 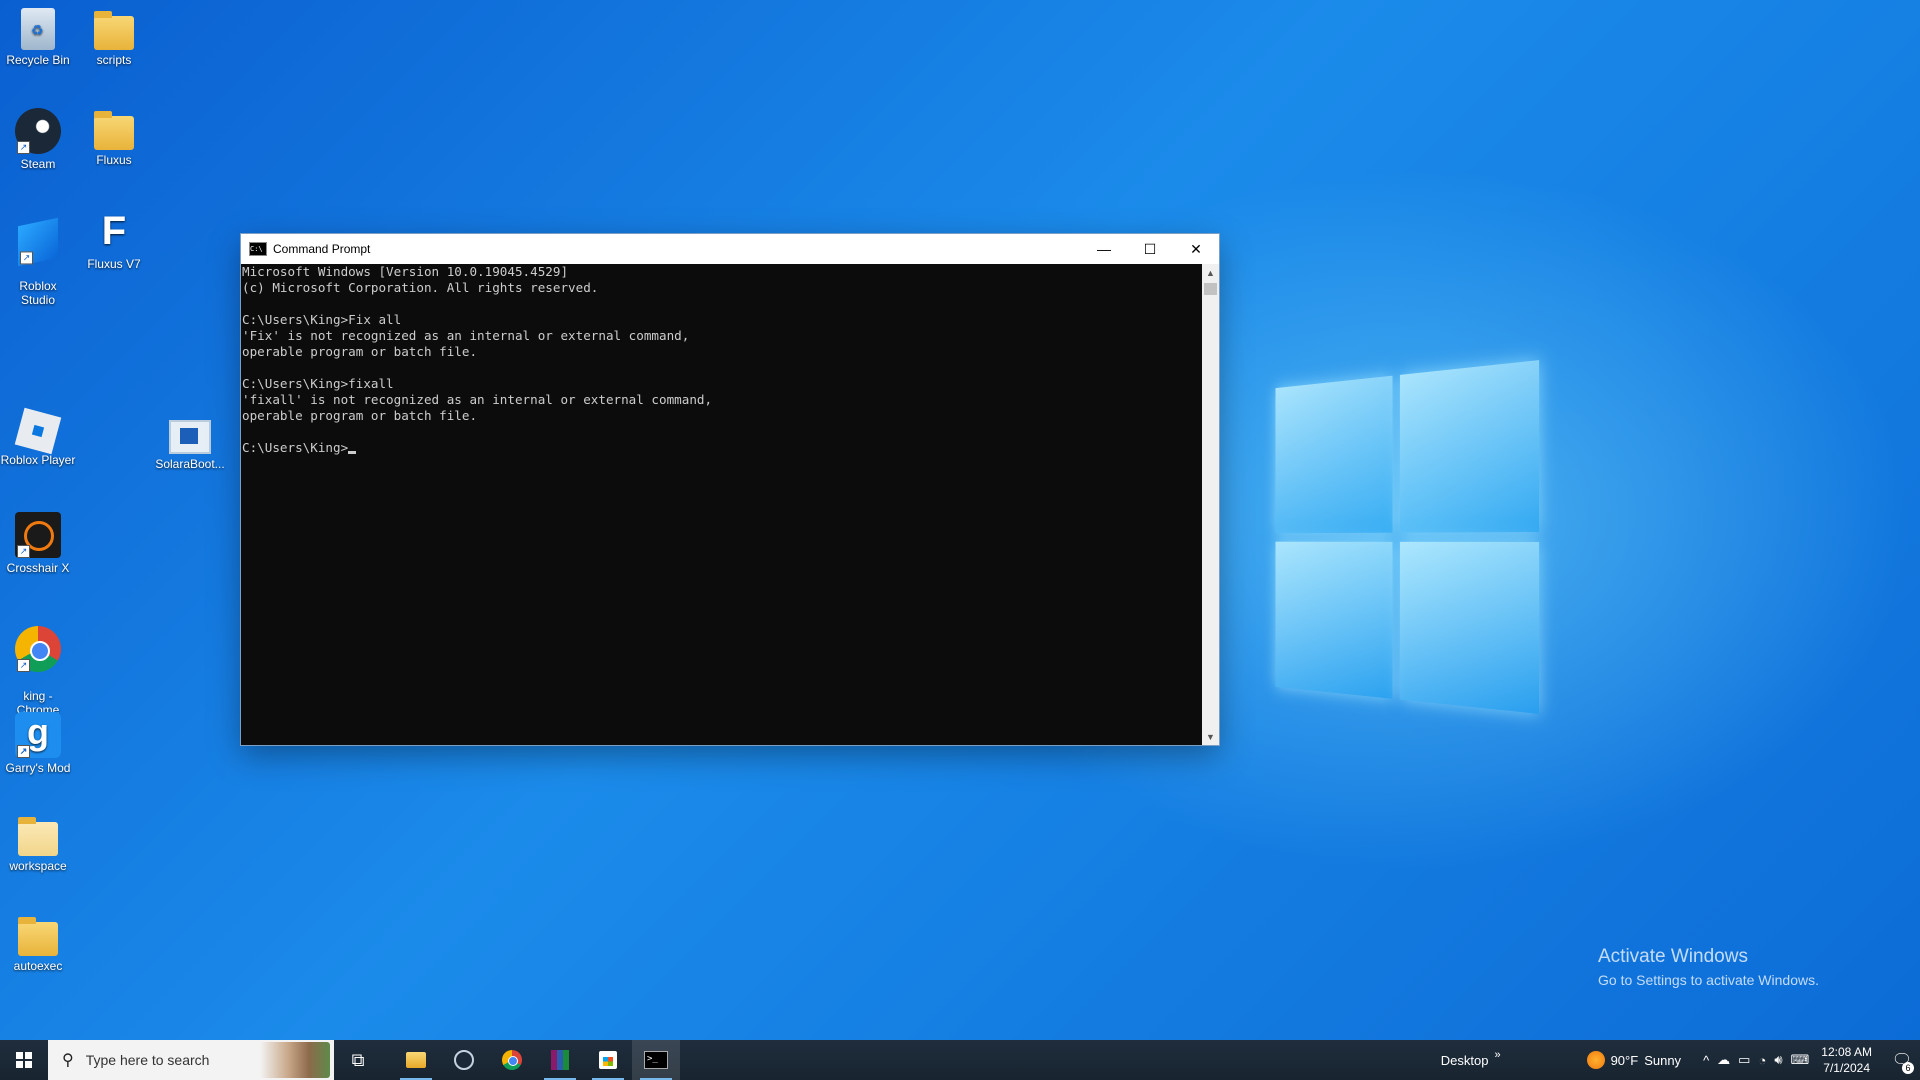 What do you see at coordinates (1210, 504) in the screenshot?
I see `vertical-scrollbar: ▲ ▼` at bounding box center [1210, 504].